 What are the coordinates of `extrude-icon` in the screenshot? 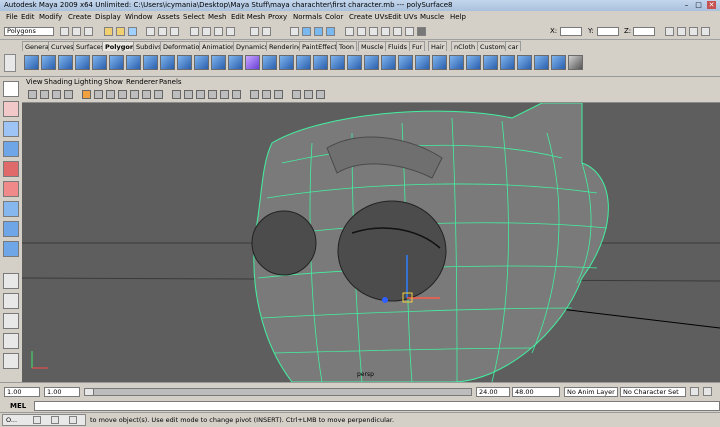 It's located at (439, 62).